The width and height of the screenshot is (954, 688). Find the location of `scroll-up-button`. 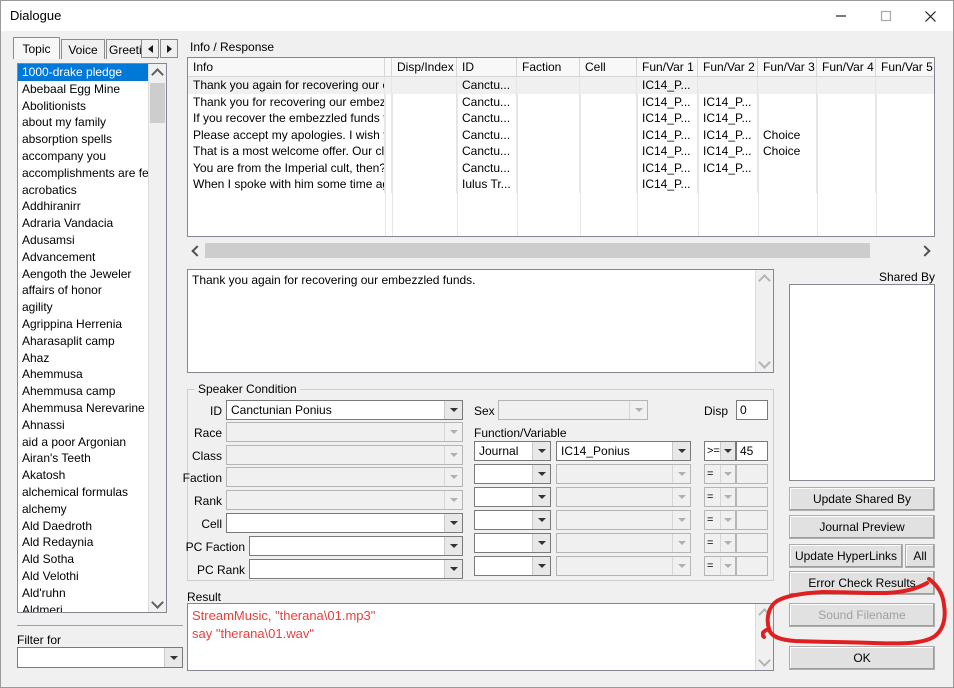

scroll-up-button is located at coordinates (157, 72).